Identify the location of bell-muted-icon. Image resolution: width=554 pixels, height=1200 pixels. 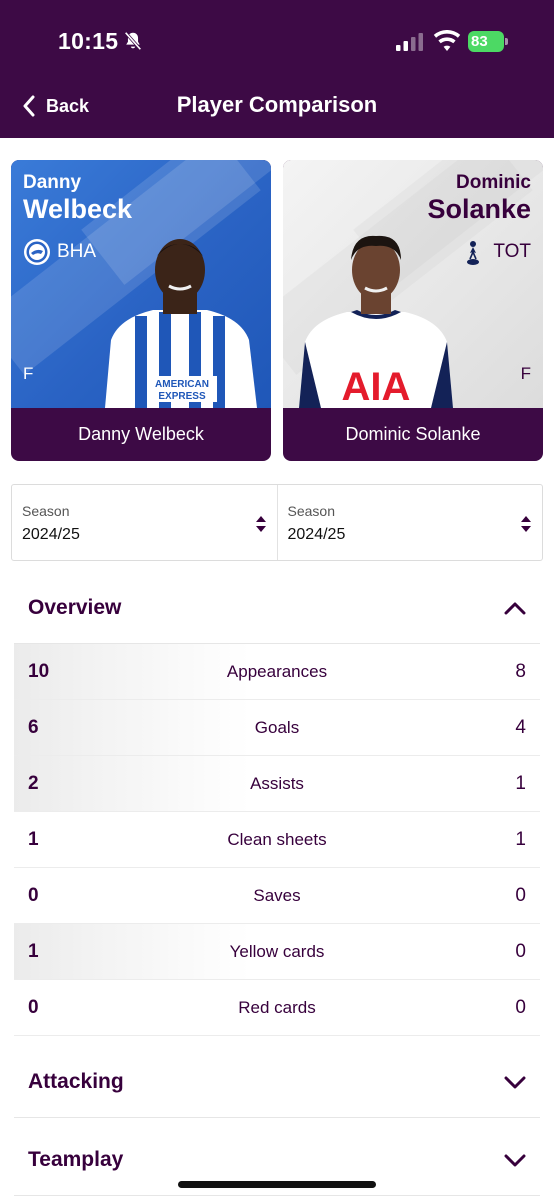
(133, 41).